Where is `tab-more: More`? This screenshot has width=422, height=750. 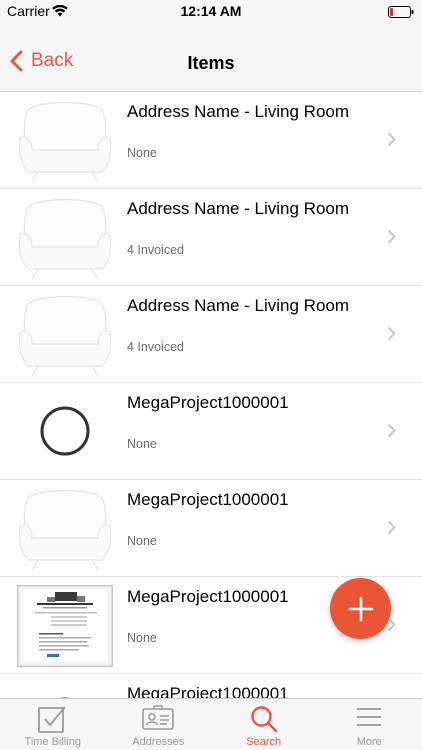
tab-more: More is located at coordinates (369, 724).